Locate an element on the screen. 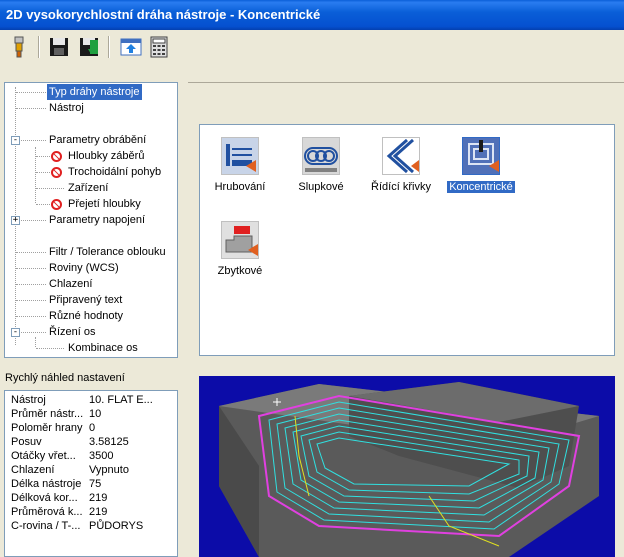 Image resolution: width=624 pixels, height=557 pixels. preview-value: 75 is located at coordinates (95, 484).